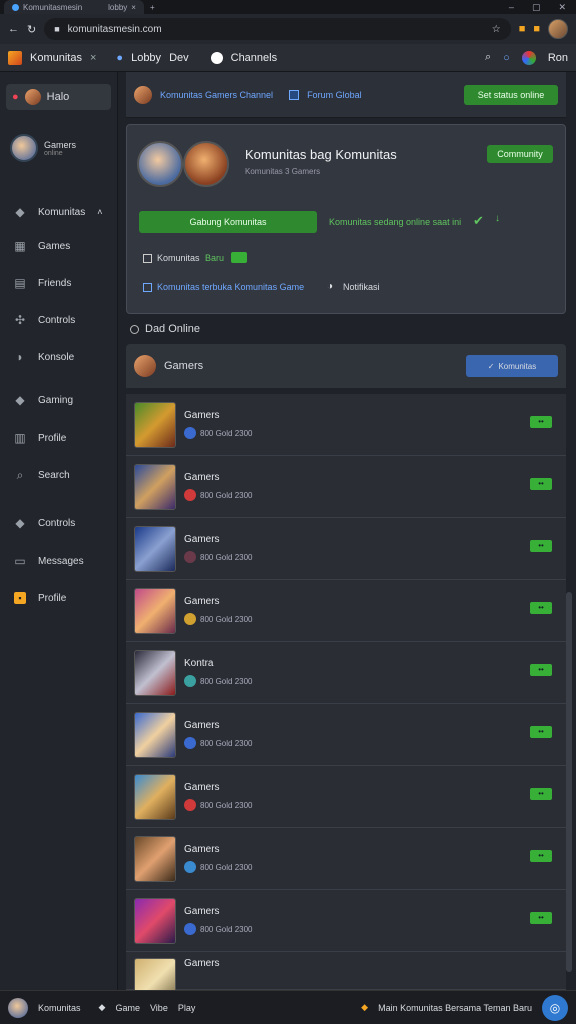 The width and height of the screenshot is (576, 1024). I want to click on user-avatar, so click(528, 57).